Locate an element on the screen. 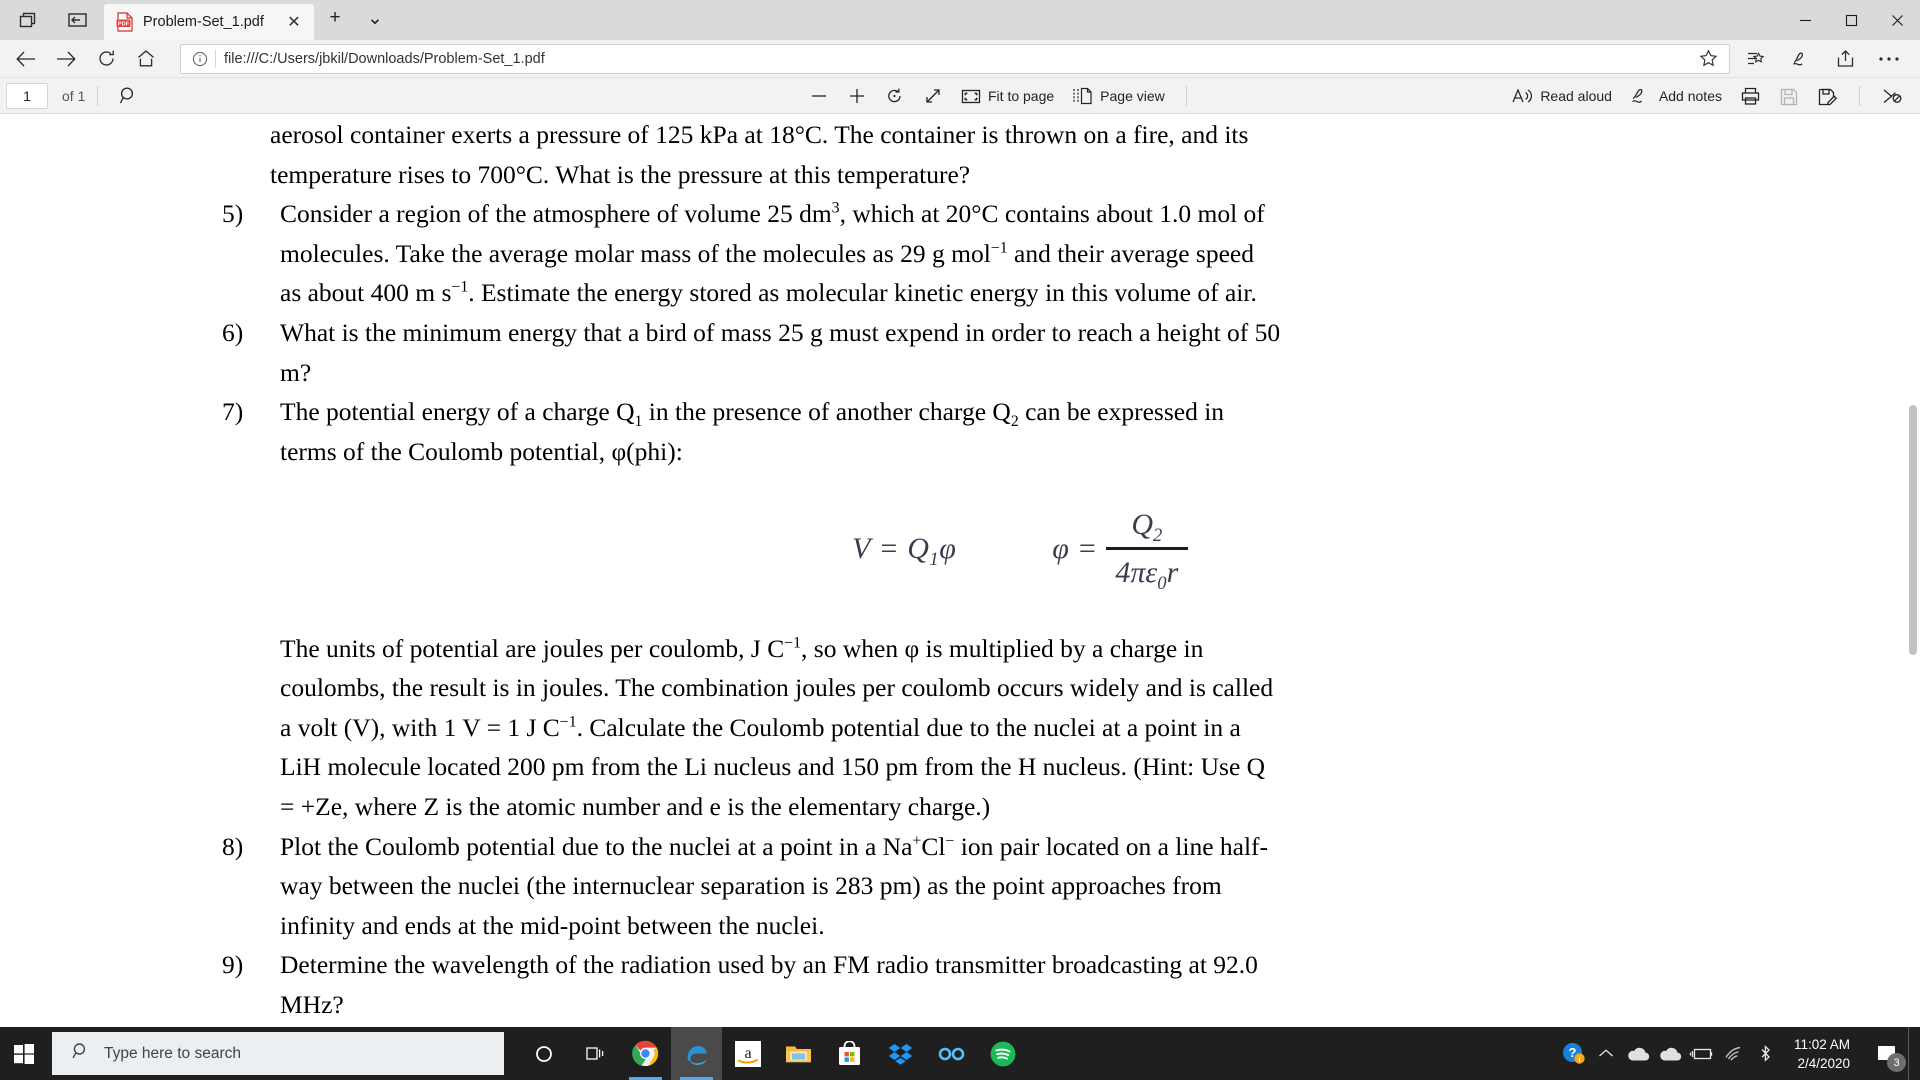  share-icon is located at coordinates (1845, 59).